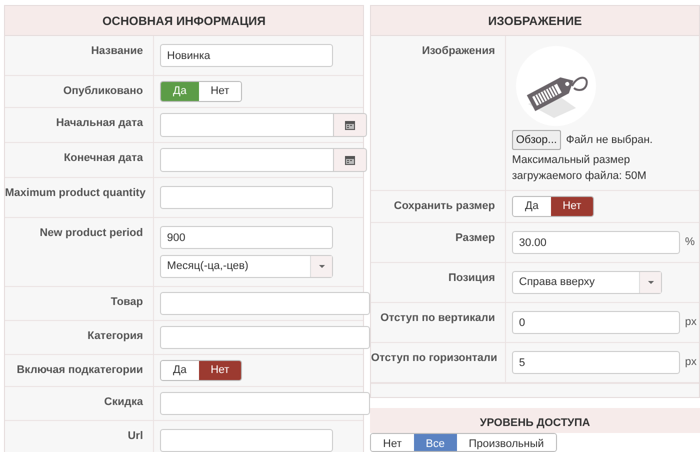  What do you see at coordinates (115, 336) in the screenshot?
I see `field-label: Категория` at bounding box center [115, 336].